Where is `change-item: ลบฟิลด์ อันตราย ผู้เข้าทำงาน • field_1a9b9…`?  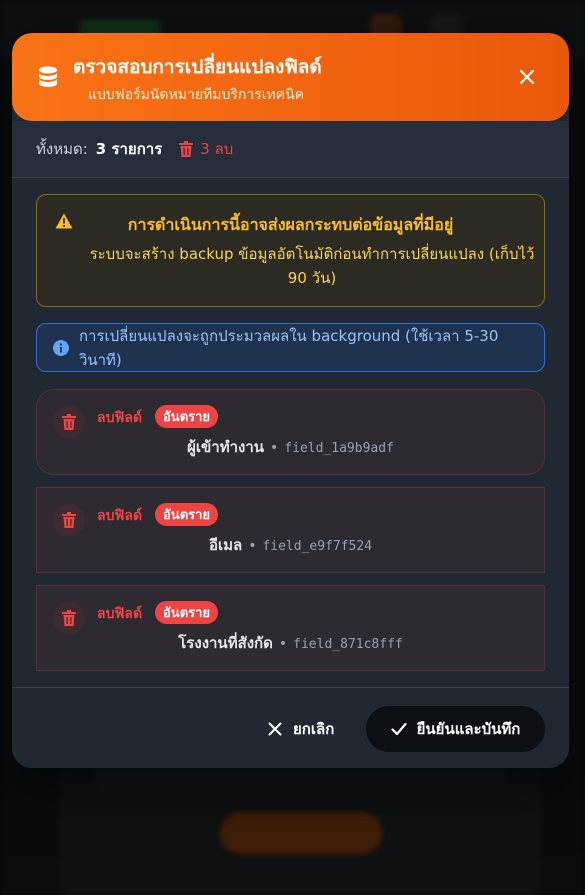
change-item: ลบฟิลด์ อันตราย ผู้เข้าทำงาน • field_1a9b9… is located at coordinates (290, 432).